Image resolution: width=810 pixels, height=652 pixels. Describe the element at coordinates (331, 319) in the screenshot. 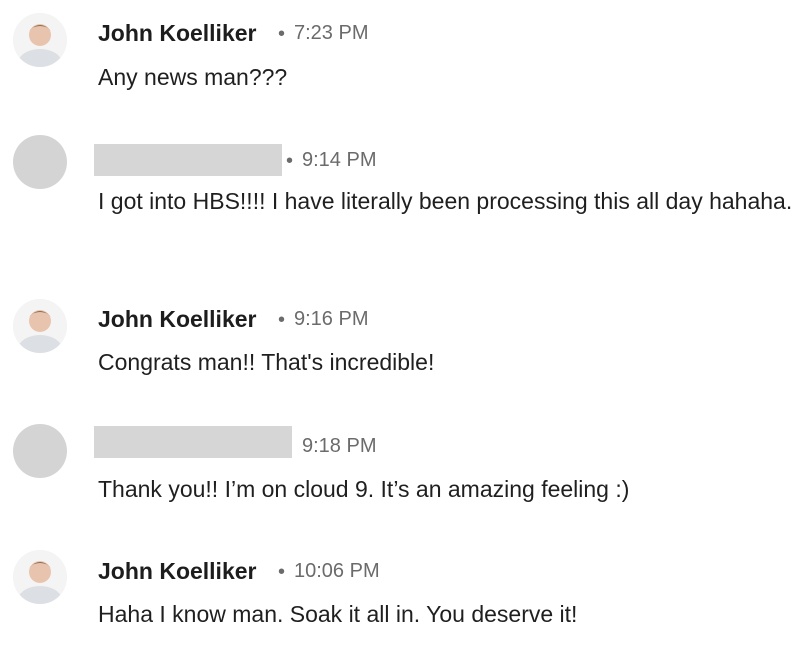

I see `timestamp: 9:16 PM` at that location.